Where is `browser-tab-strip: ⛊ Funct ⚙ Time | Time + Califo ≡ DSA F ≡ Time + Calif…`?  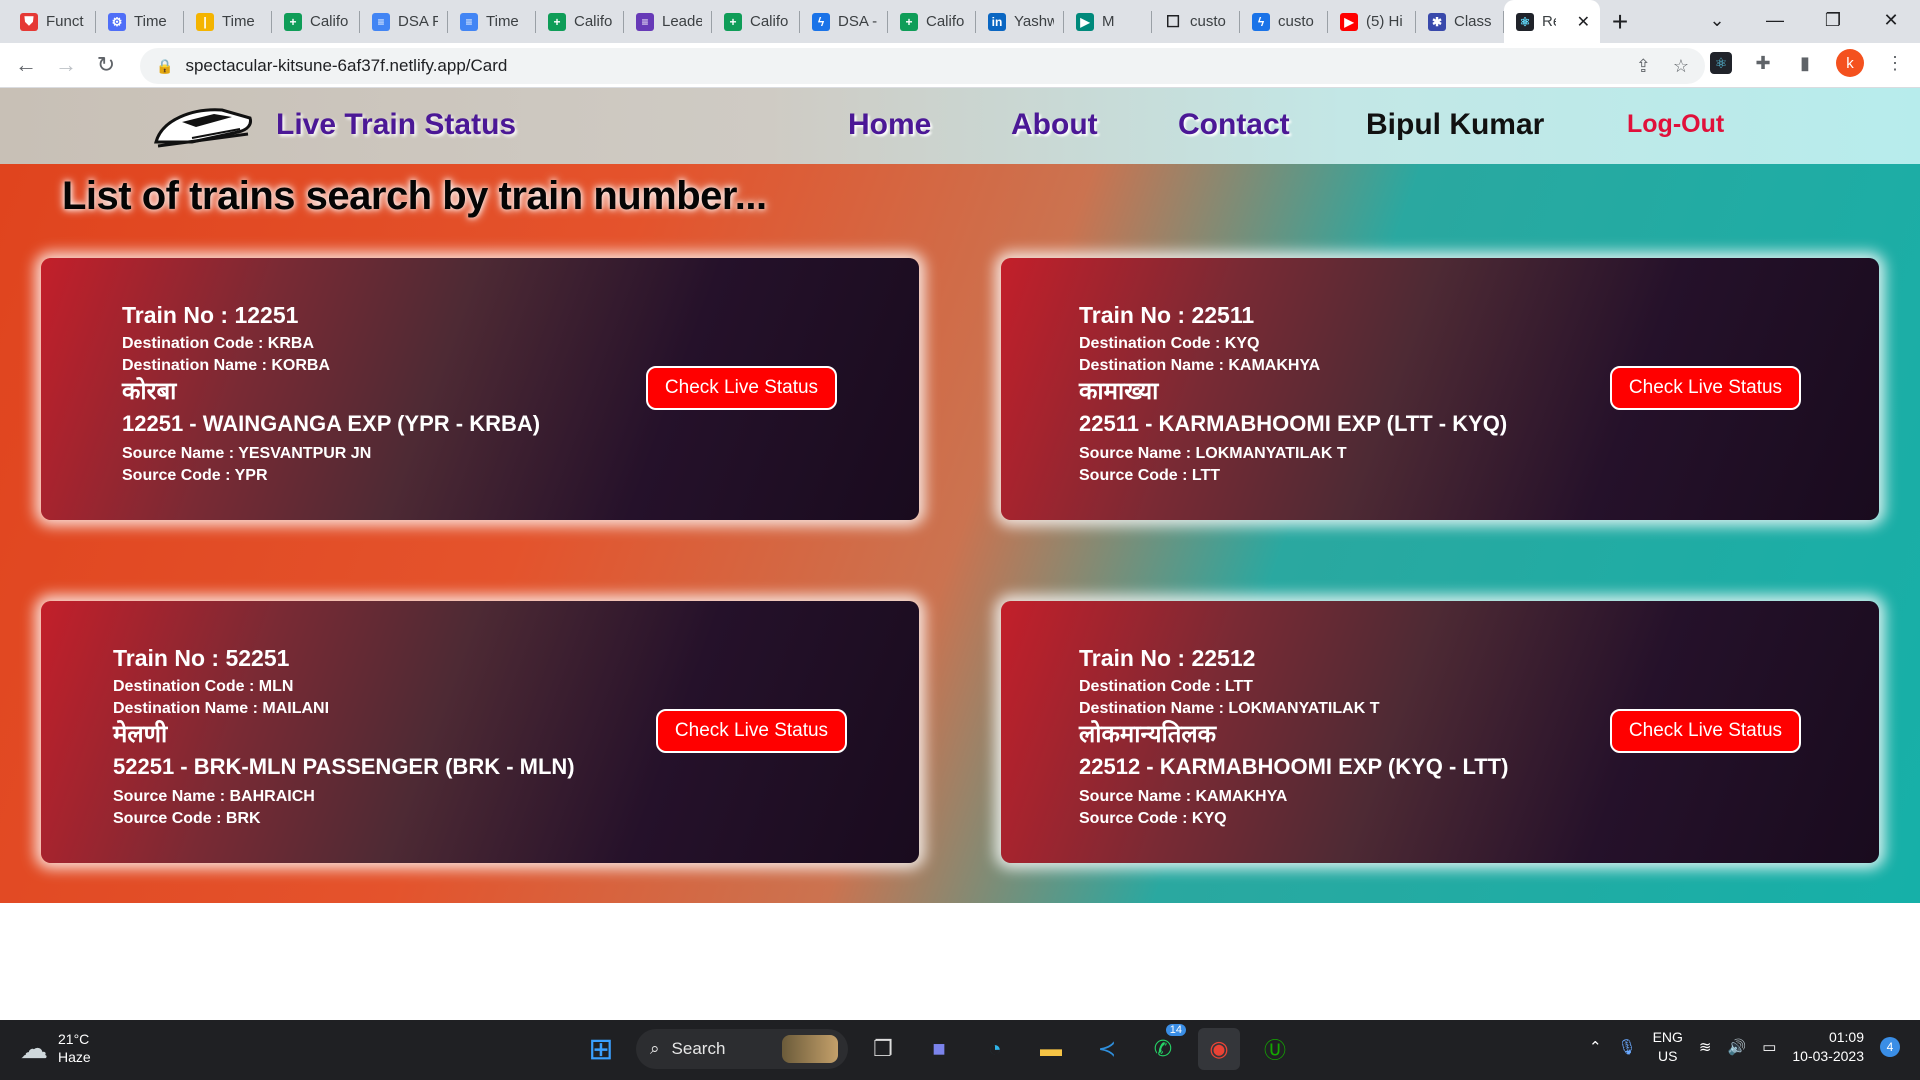
browser-tab-strip: ⛊ Funct ⚙ Time | Time + Califo ≡ DSA F ≡ Time + Calif… is located at coordinates (960, 21).